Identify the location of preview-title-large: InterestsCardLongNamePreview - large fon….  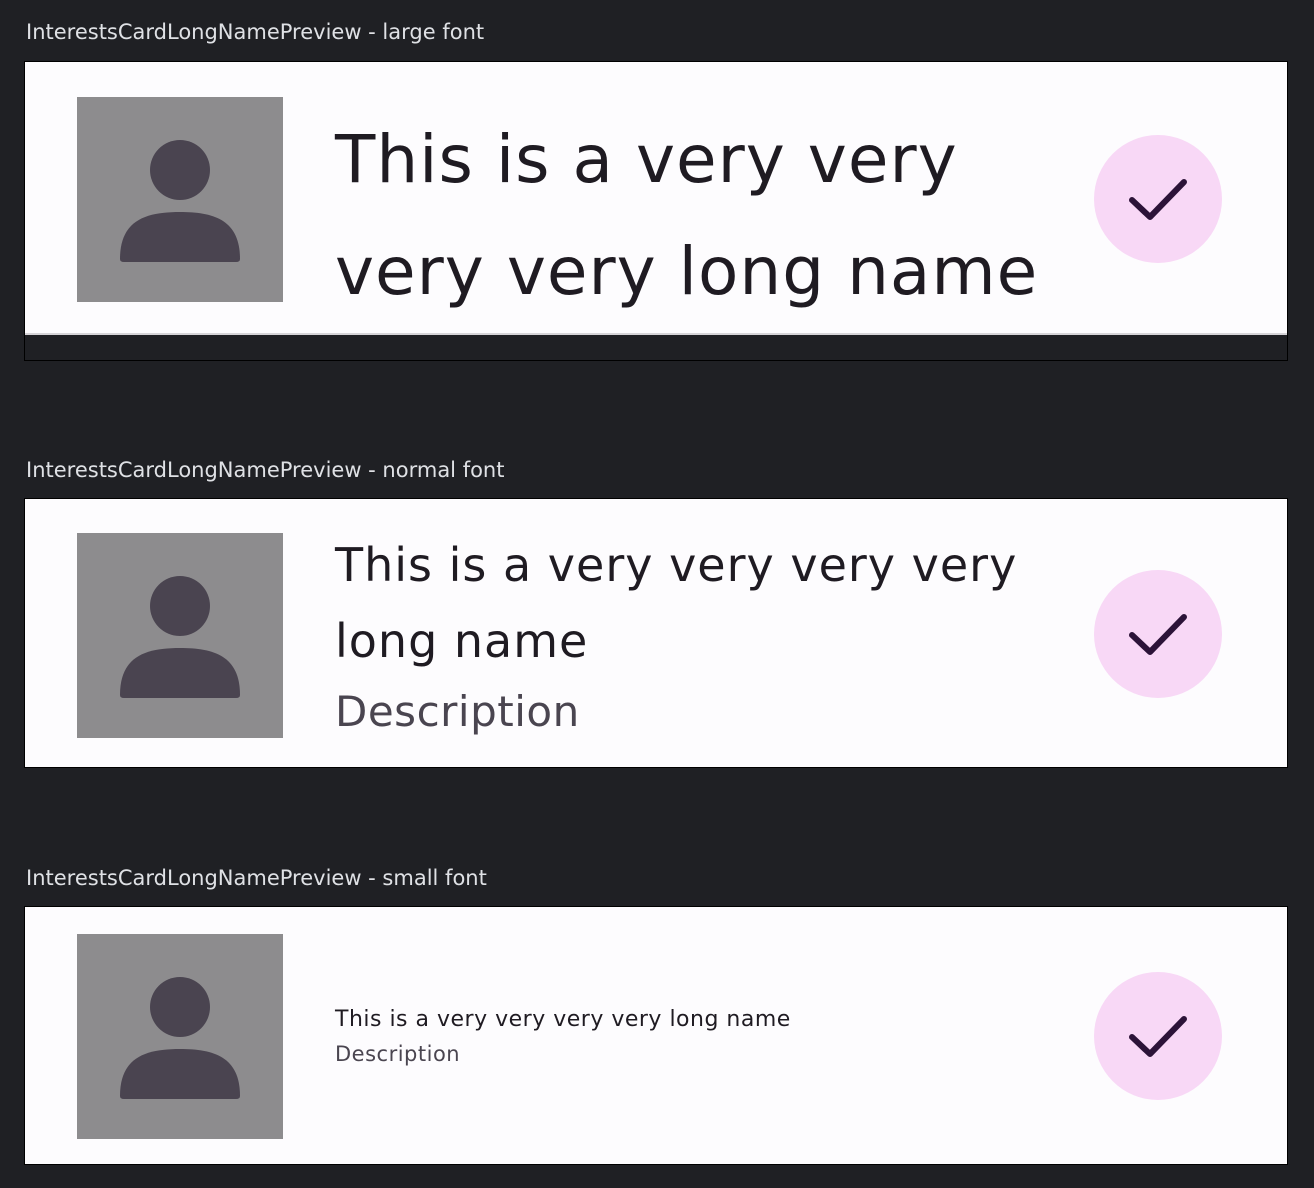
(255, 32).